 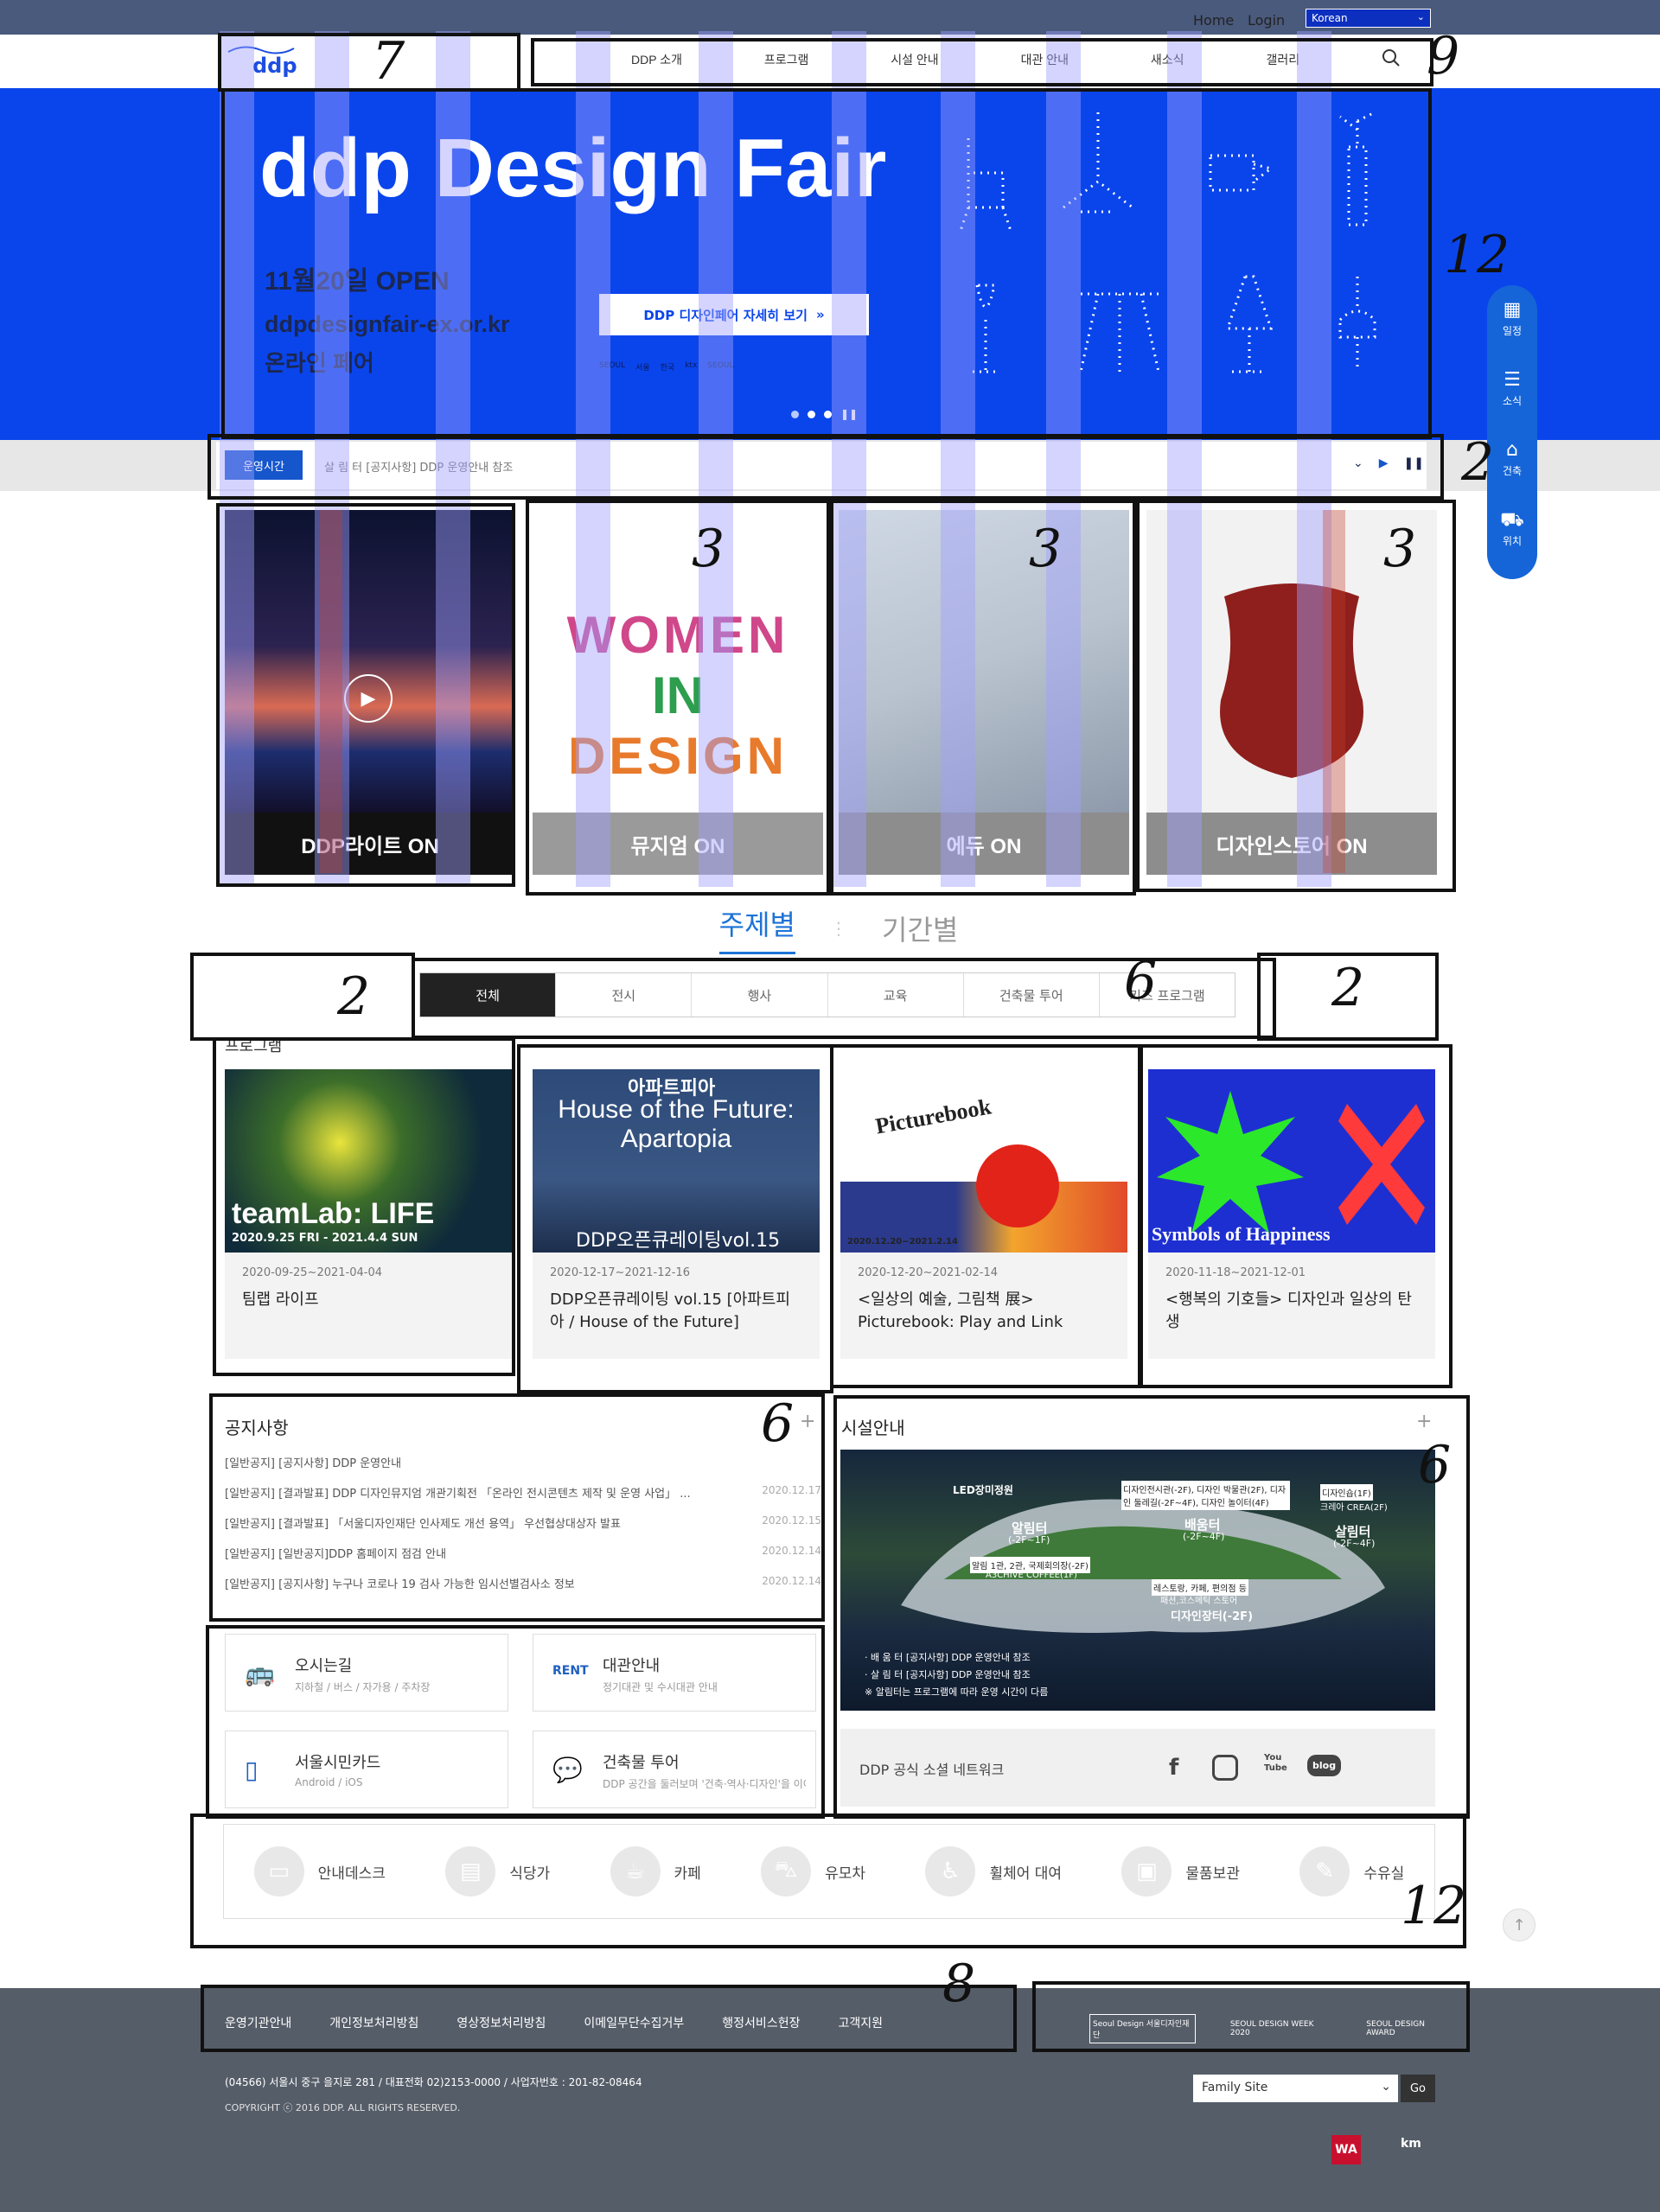 What do you see at coordinates (920, 928) in the screenshot?
I see `tab-by-period: 기간별` at bounding box center [920, 928].